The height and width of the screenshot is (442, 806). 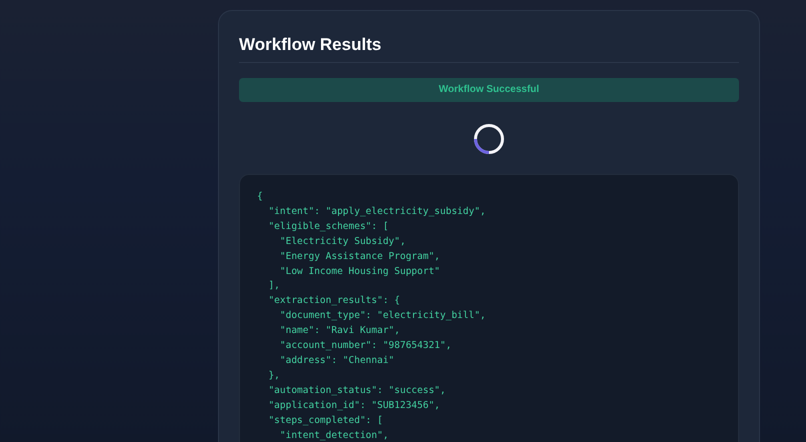 I want to click on code-line: "document_type": "electricity_bill",, so click(x=382, y=316).